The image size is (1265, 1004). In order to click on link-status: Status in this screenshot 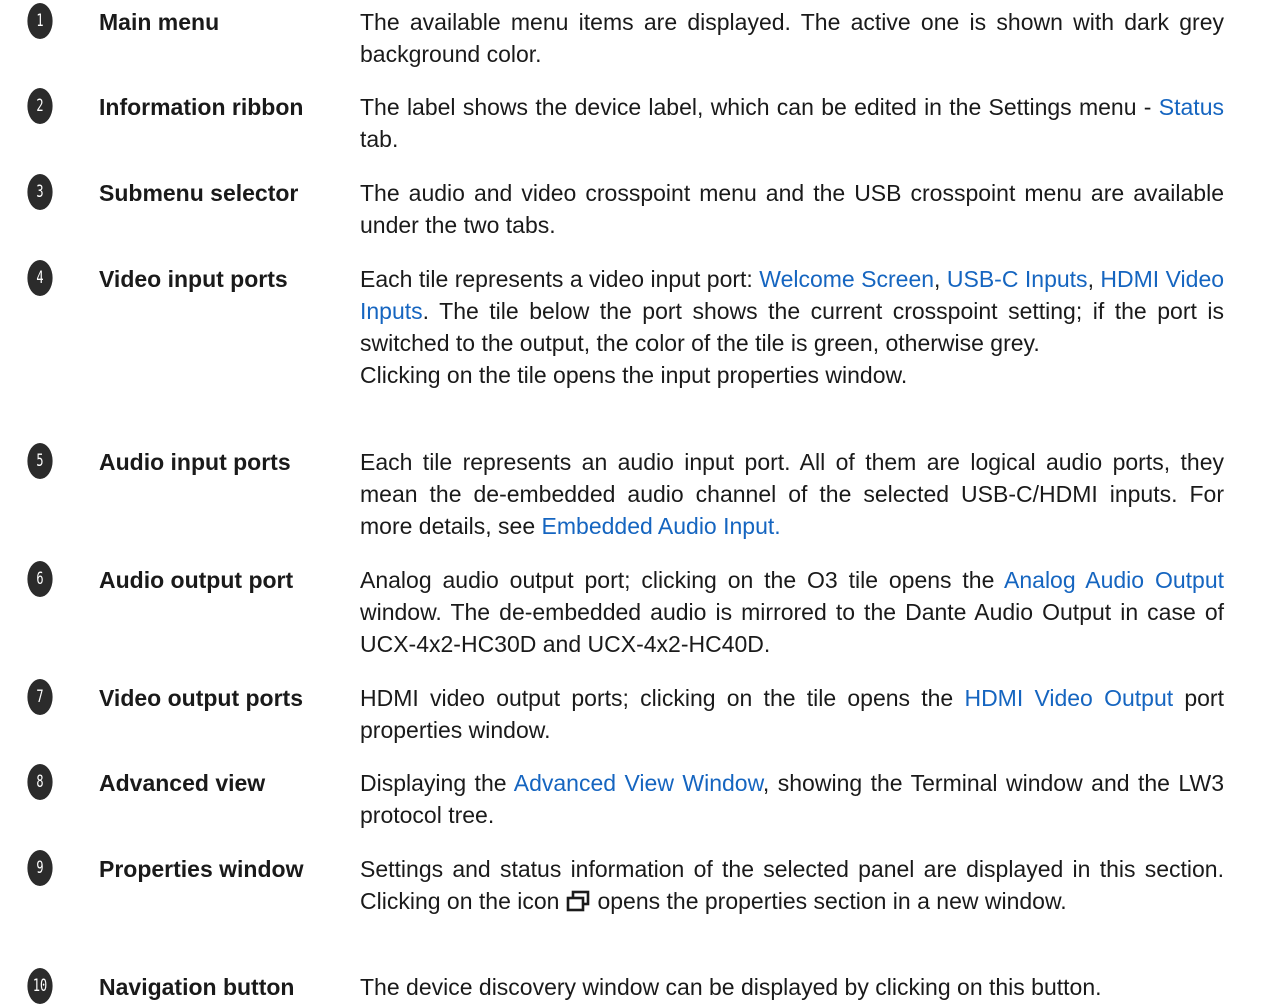, I will do `click(1191, 107)`.